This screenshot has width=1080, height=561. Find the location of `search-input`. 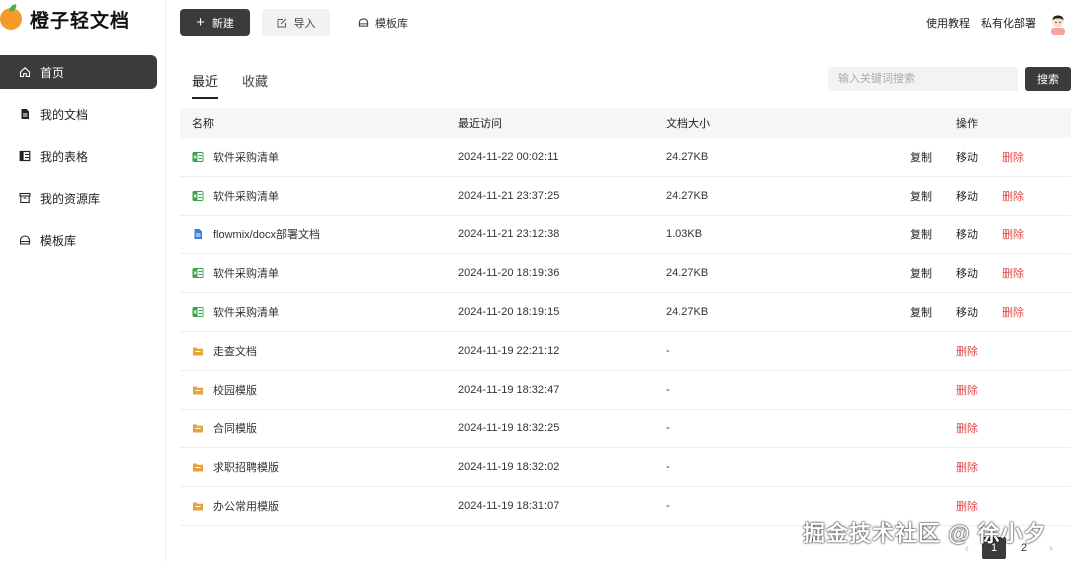

search-input is located at coordinates (923, 79).